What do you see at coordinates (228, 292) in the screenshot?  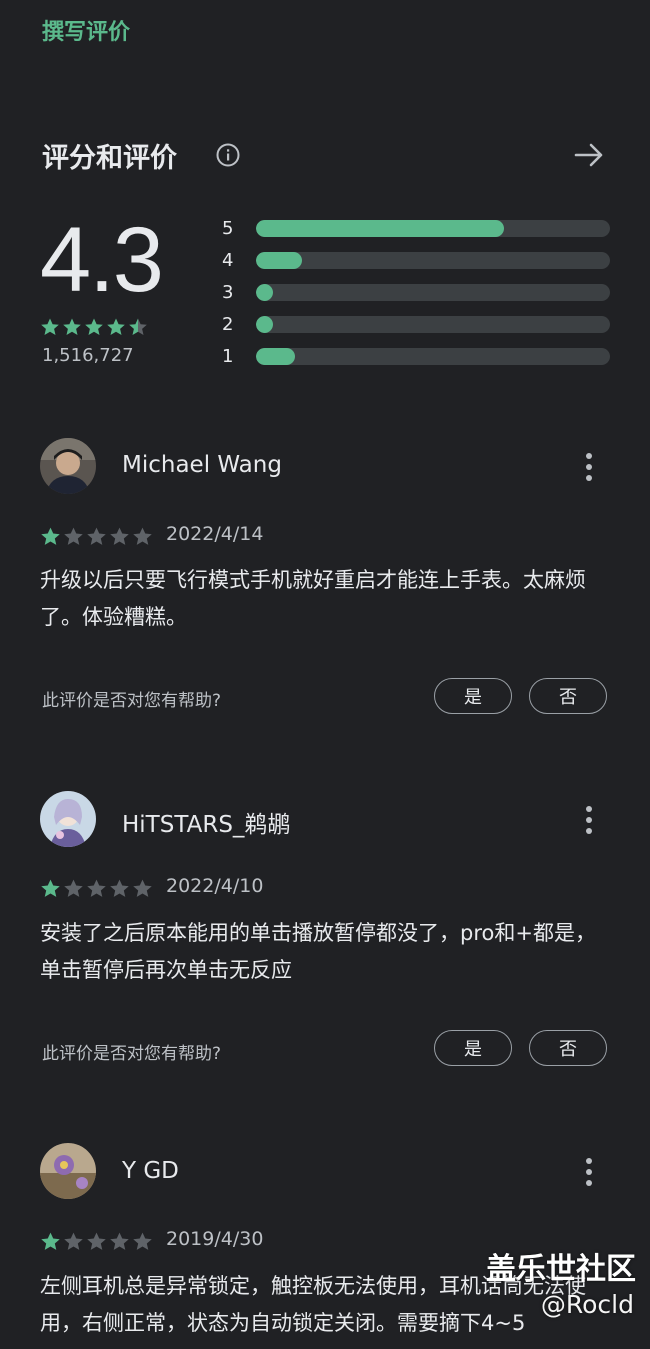 I see `bar-label: 3` at bounding box center [228, 292].